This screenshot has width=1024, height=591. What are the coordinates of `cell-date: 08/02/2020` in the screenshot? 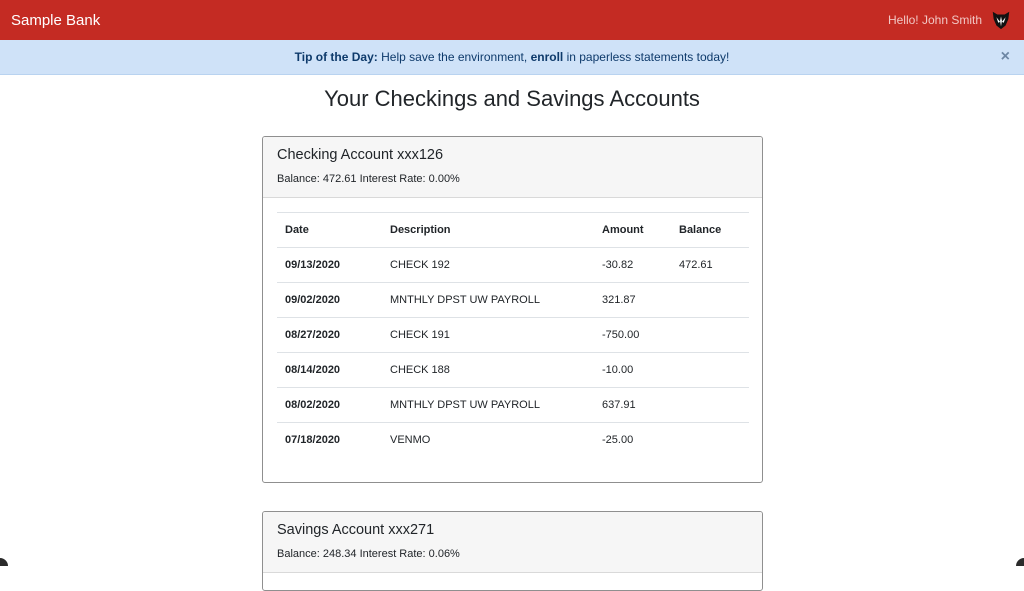 It's located at (329, 405).